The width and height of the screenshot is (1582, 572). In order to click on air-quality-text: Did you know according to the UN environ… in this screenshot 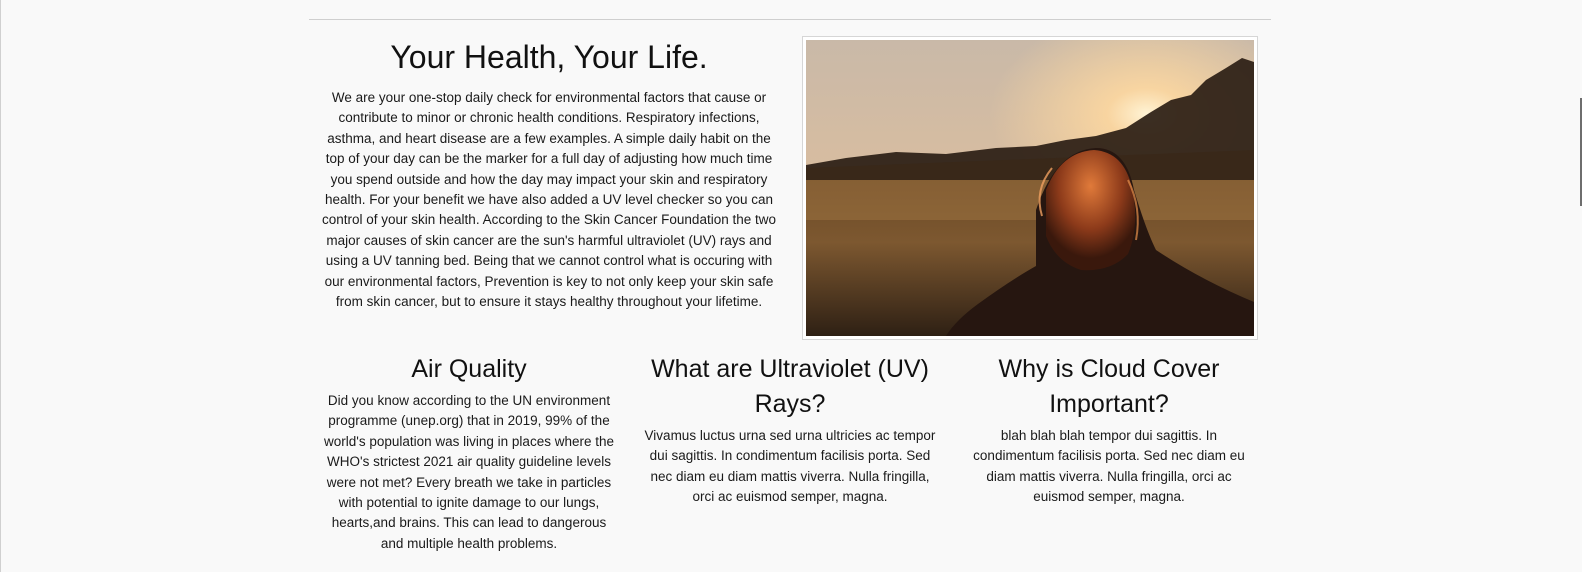, I will do `click(469, 472)`.